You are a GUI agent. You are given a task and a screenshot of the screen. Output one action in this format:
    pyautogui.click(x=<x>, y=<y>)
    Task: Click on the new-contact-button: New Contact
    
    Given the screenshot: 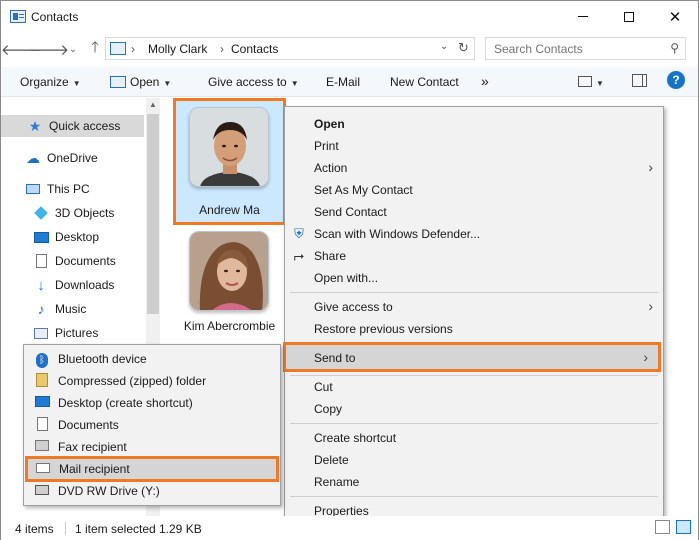 What is the action you would take?
    pyautogui.click(x=424, y=82)
    